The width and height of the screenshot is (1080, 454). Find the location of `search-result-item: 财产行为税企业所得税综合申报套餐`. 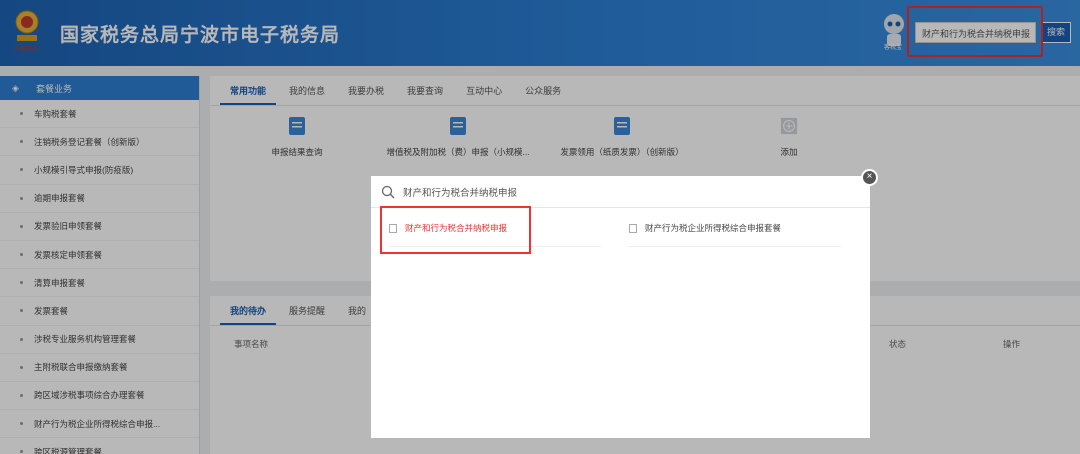

search-result-item: 财产行为税企业所得税综合申报套餐 is located at coordinates (735, 234).